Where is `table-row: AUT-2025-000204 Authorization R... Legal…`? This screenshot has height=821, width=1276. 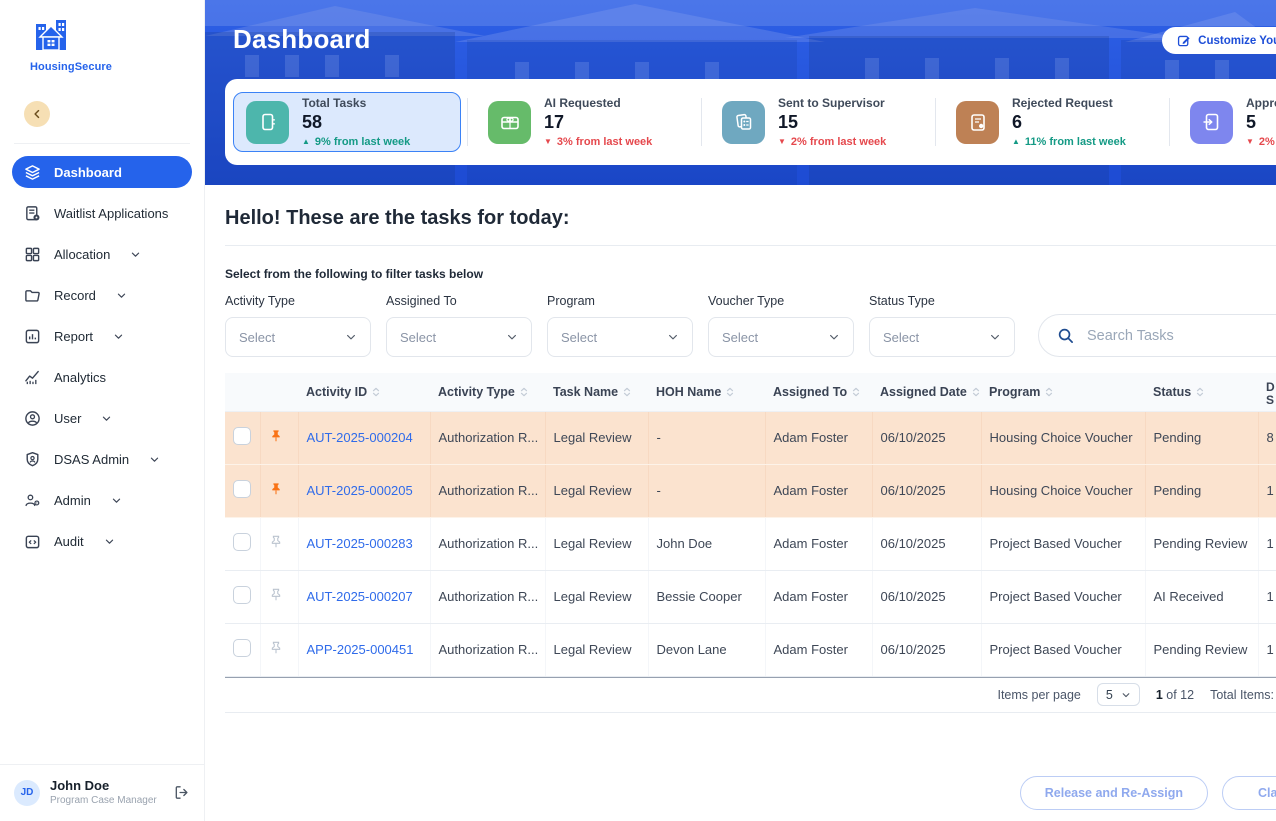
table-row: AUT-2025-000204 Authorization R... Legal… is located at coordinates (750, 438).